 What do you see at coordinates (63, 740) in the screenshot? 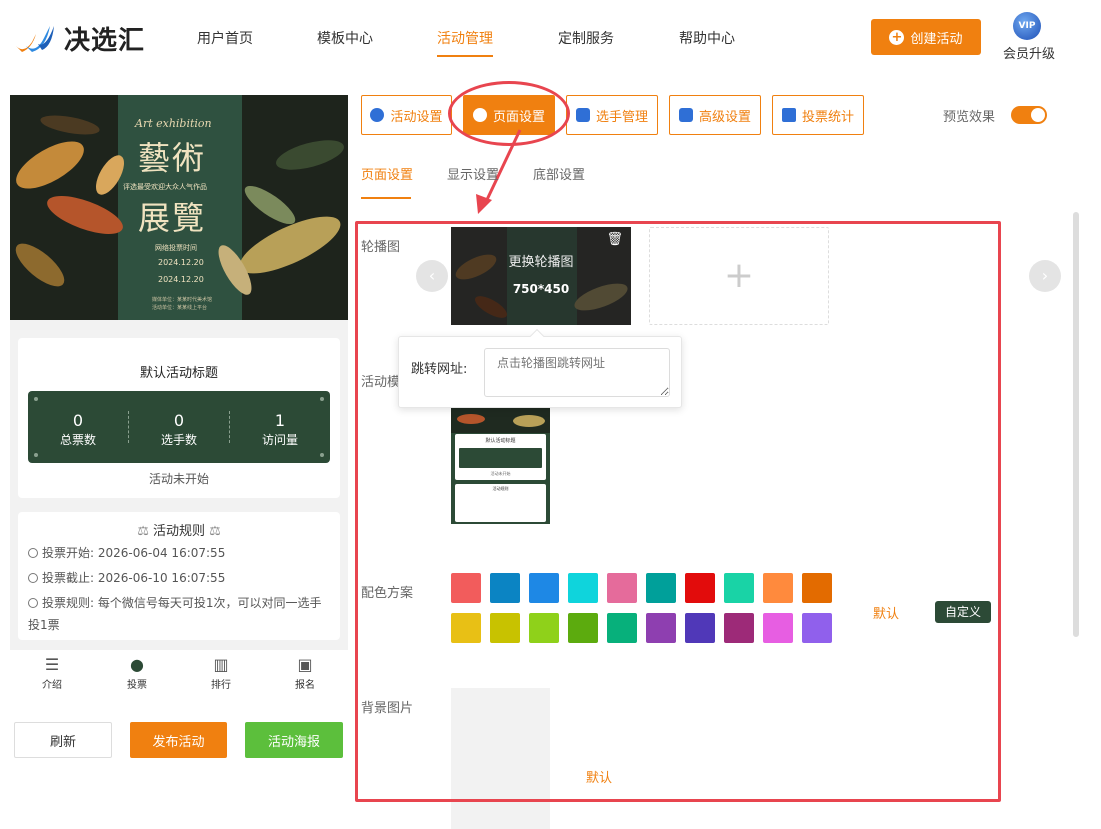
I see `refresh-button: 刷新` at bounding box center [63, 740].